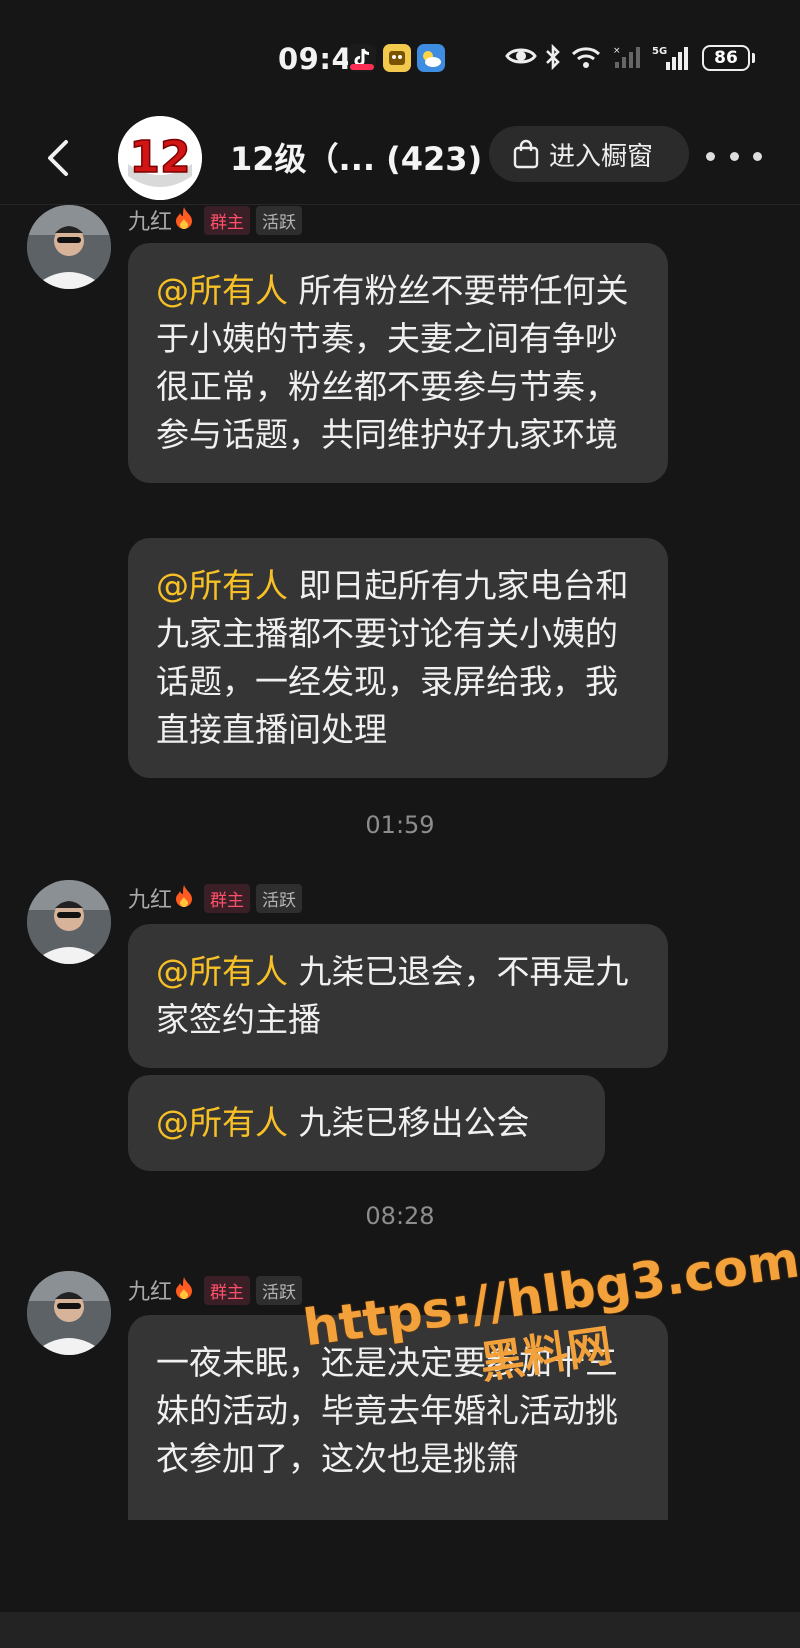  I want to click on message-text: 九柒已移出公会, so click(409, 1122).